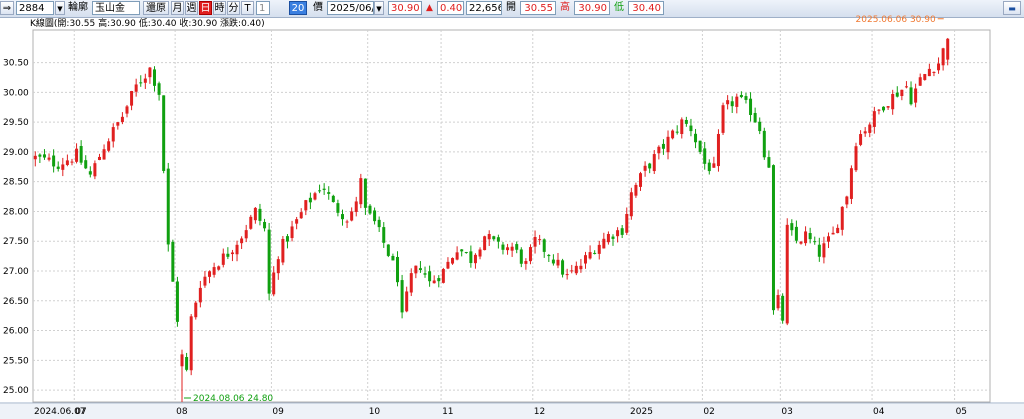 The image size is (1024, 419). I want to click on y-tick-label: 26.50, so click(16, 302).